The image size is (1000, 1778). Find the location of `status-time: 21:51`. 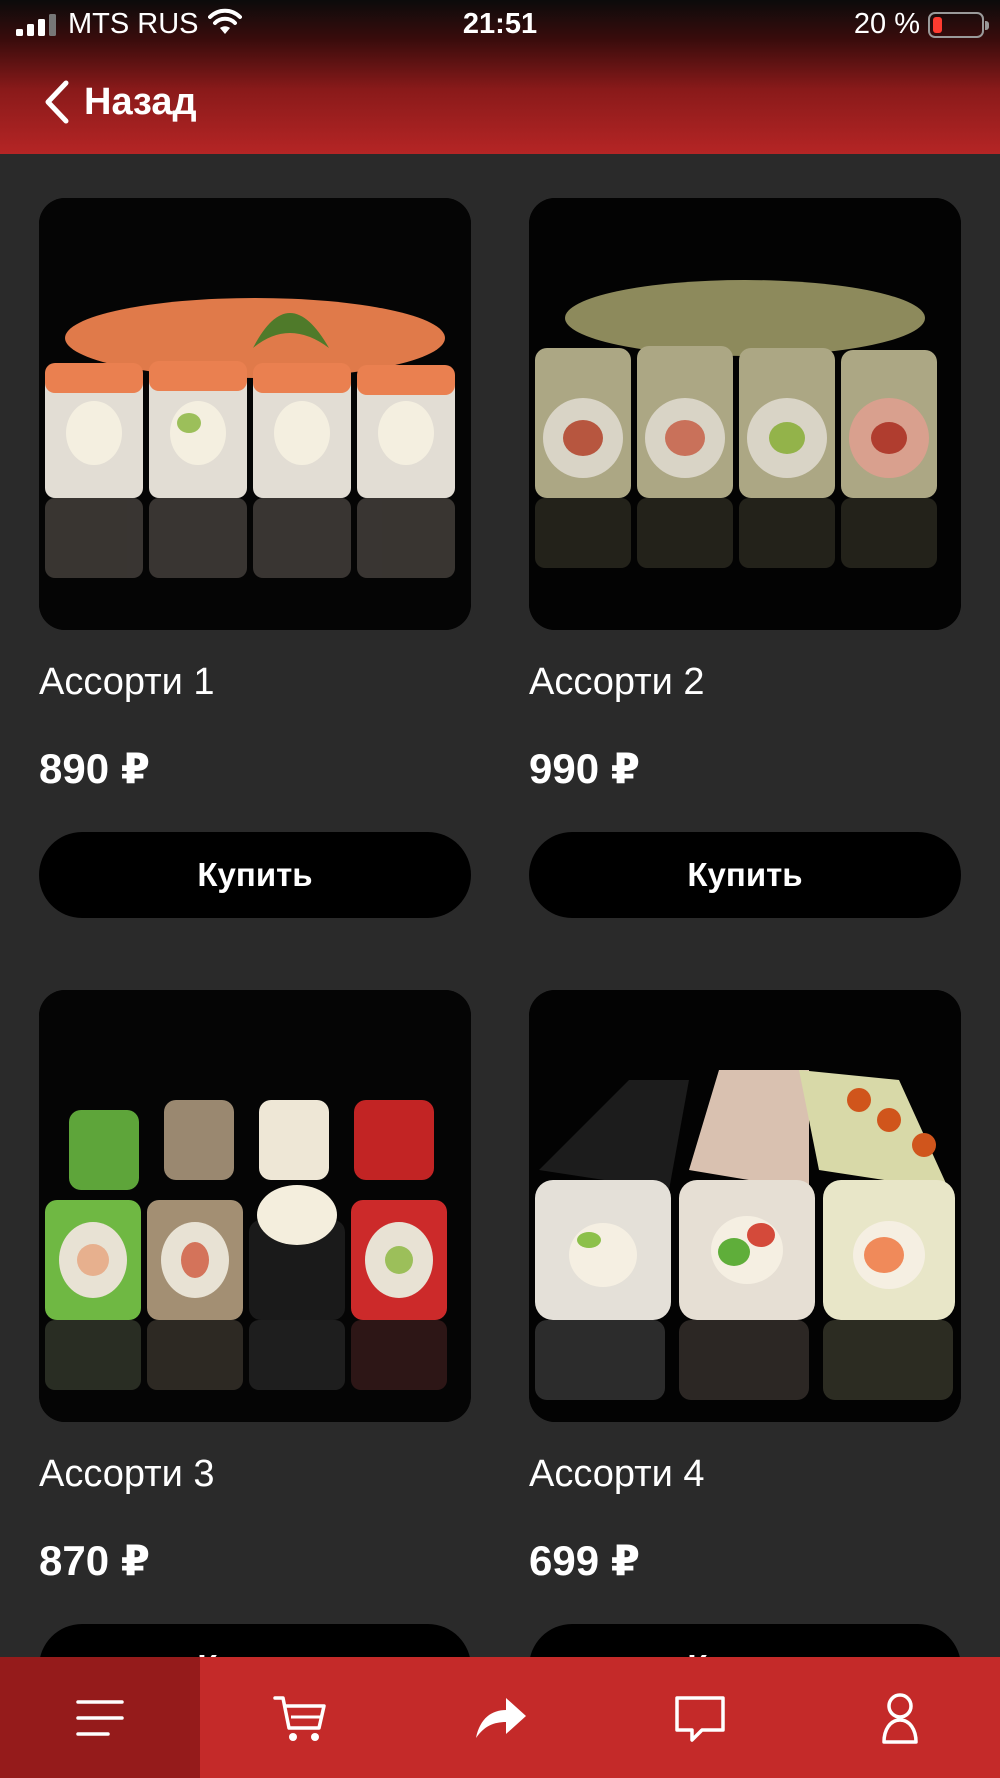

status-time: 21:51 is located at coordinates (500, 24).